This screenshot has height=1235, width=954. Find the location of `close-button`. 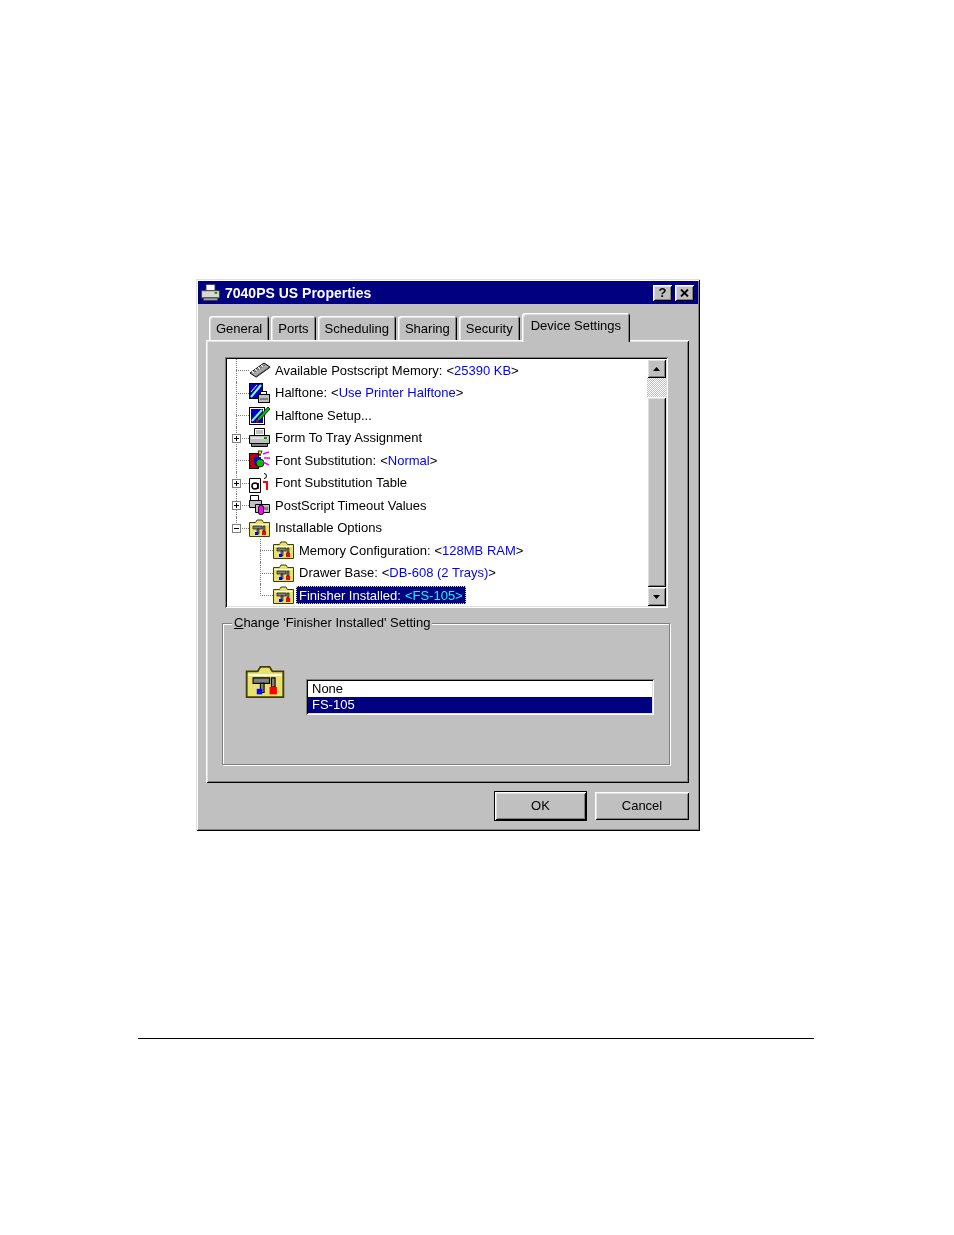

close-button is located at coordinates (684, 292).